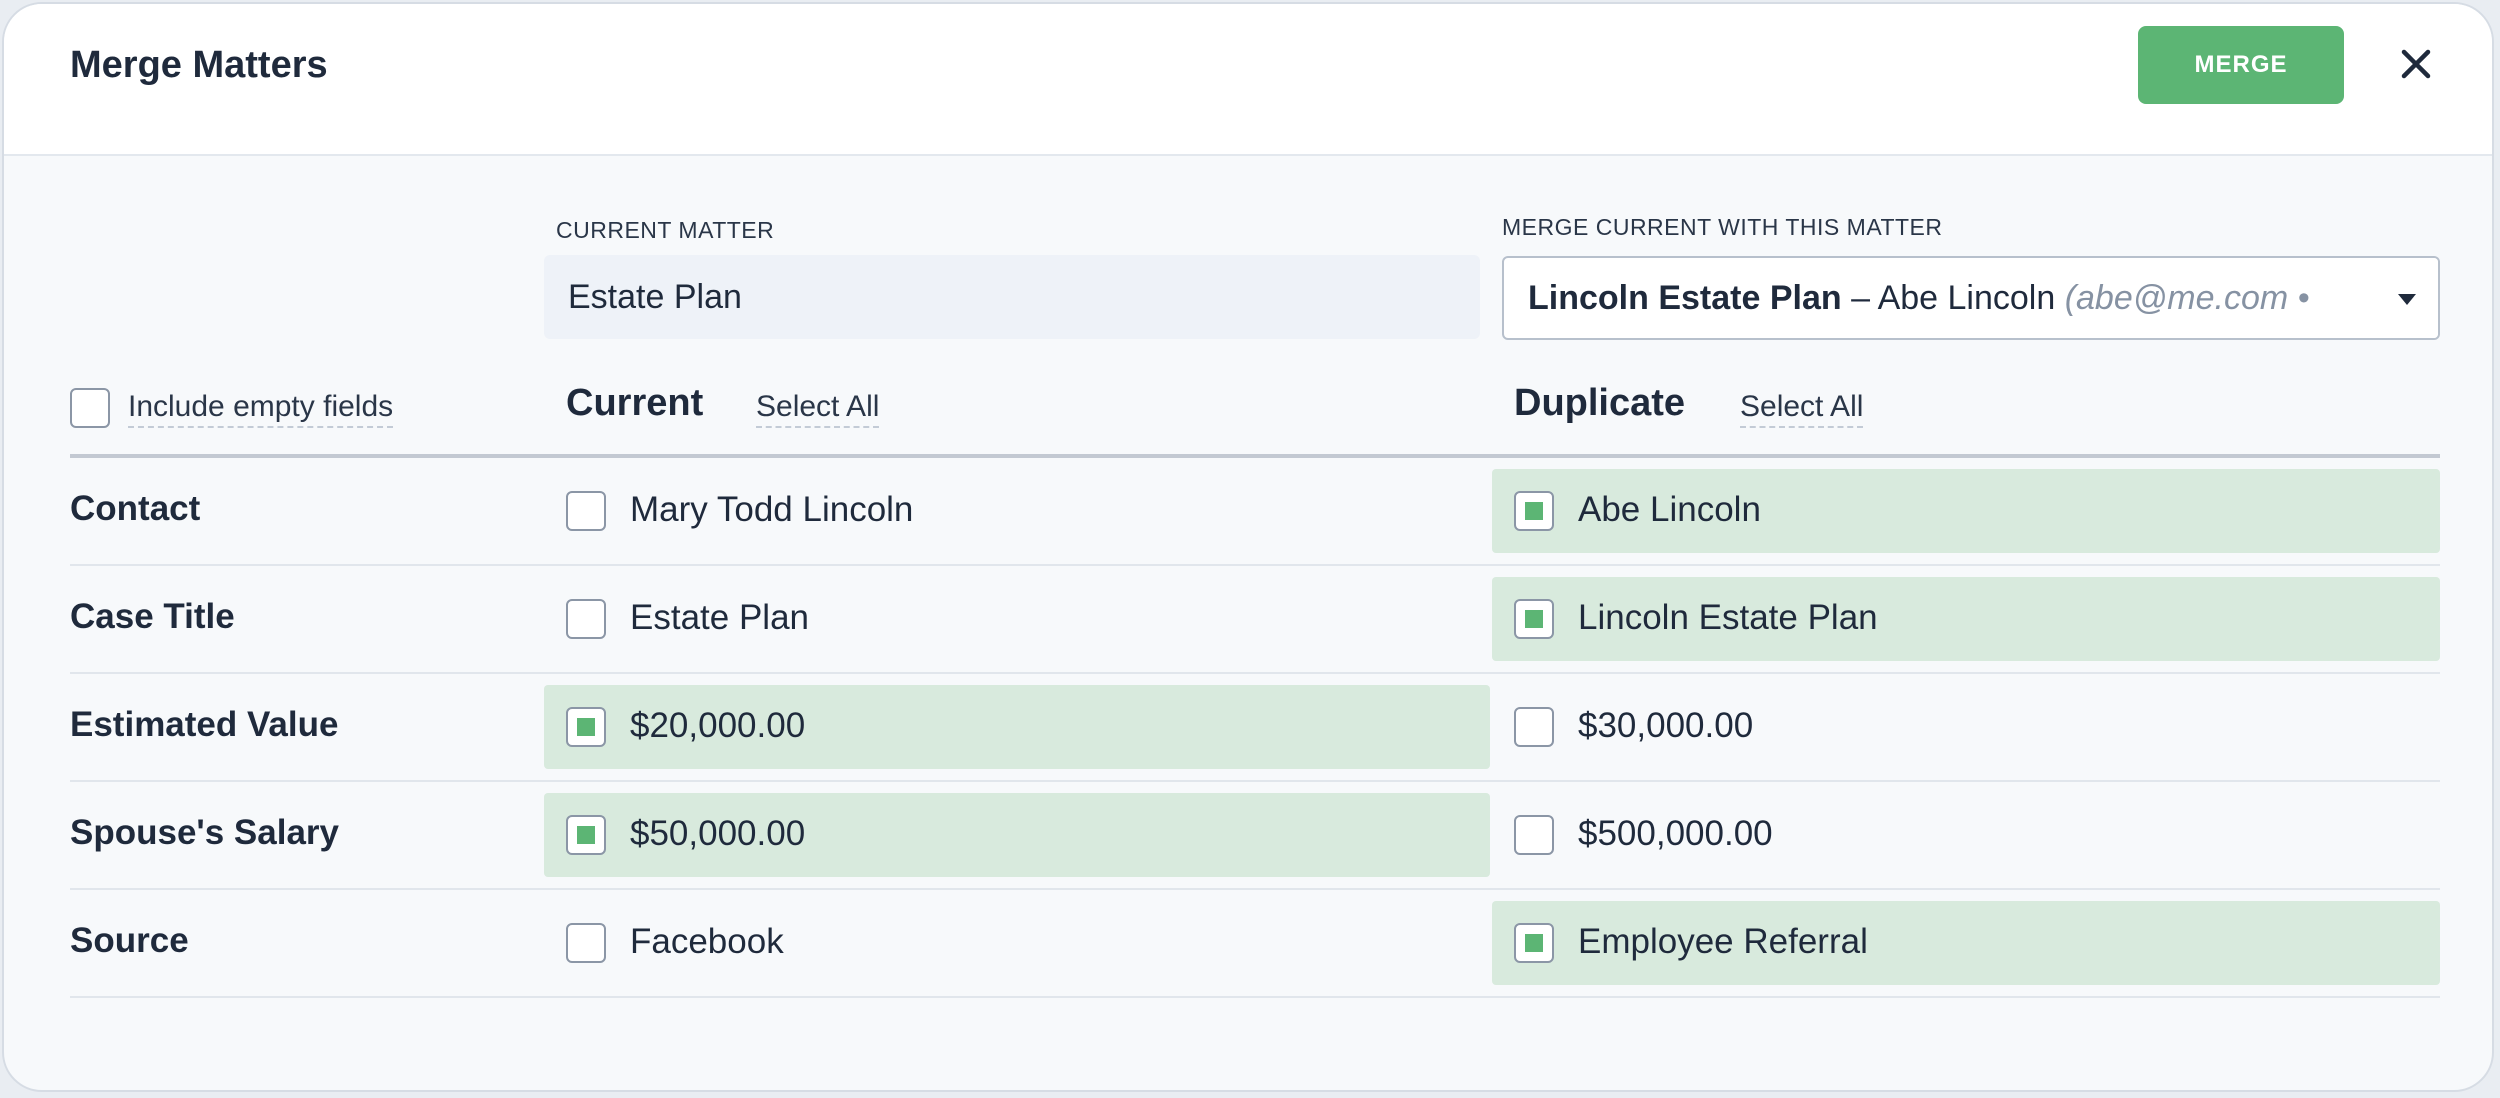  What do you see at coordinates (719, 617) in the screenshot?
I see `current-value-text: Estate Plan` at bounding box center [719, 617].